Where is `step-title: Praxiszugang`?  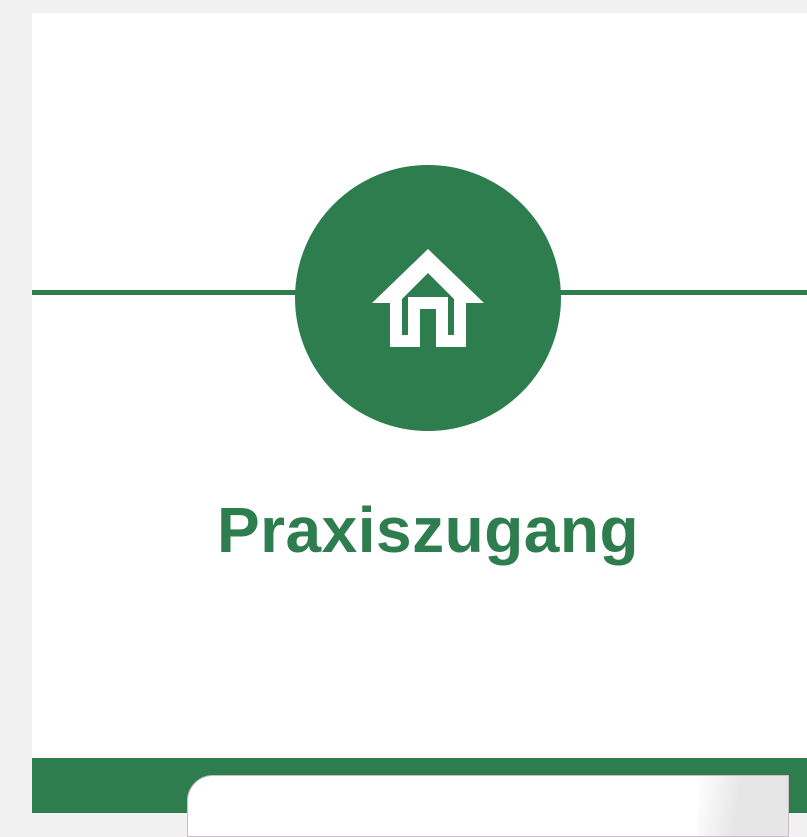 step-title: Praxiszugang is located at coordinates (428, 530).